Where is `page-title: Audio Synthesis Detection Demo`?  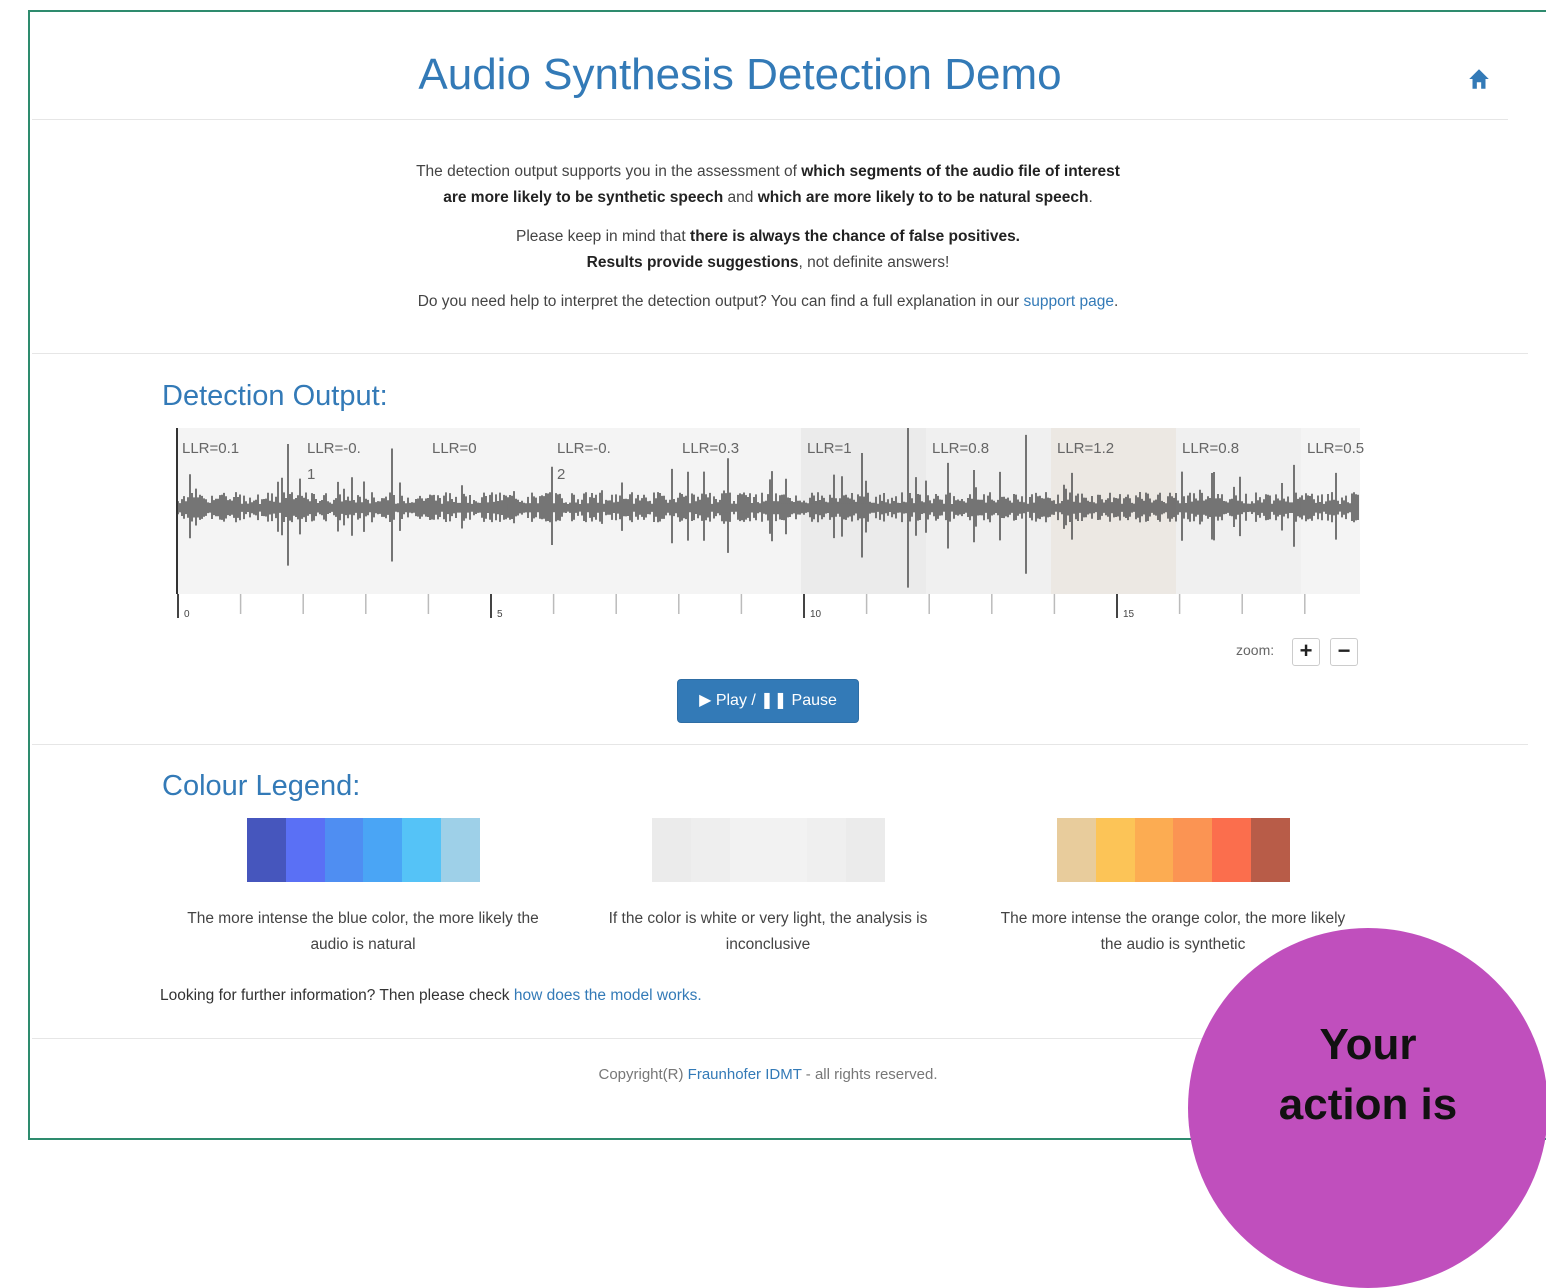 page-title: Audio Synthesis Detection Demo is located at coordinates (740, 74).